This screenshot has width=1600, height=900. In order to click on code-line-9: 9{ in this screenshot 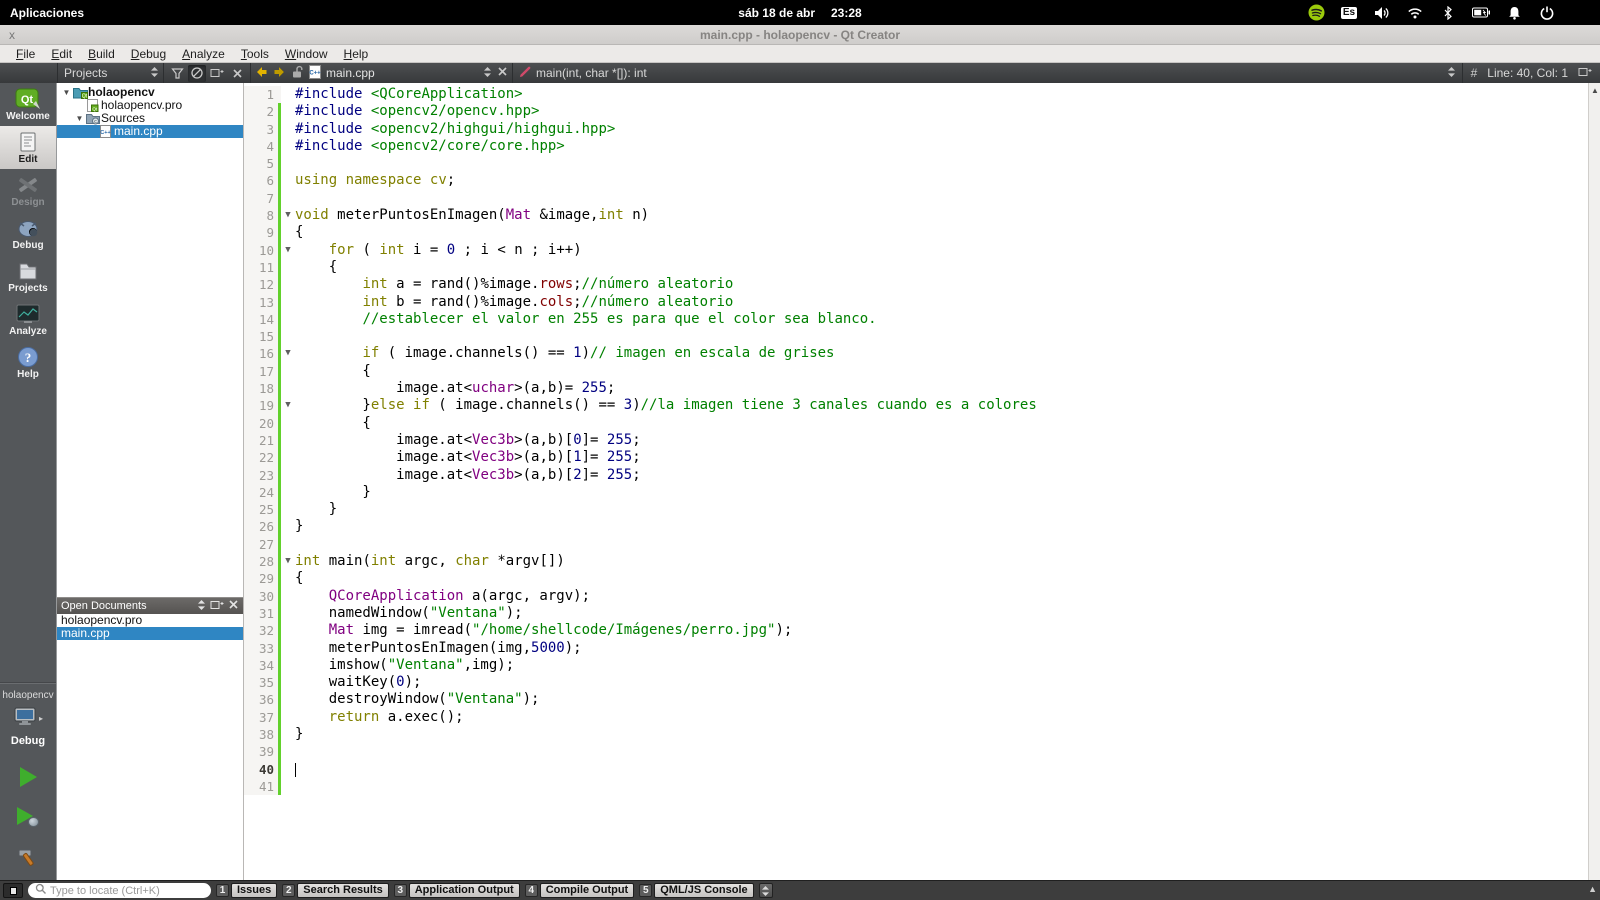, I will do `click(916, 233)`.